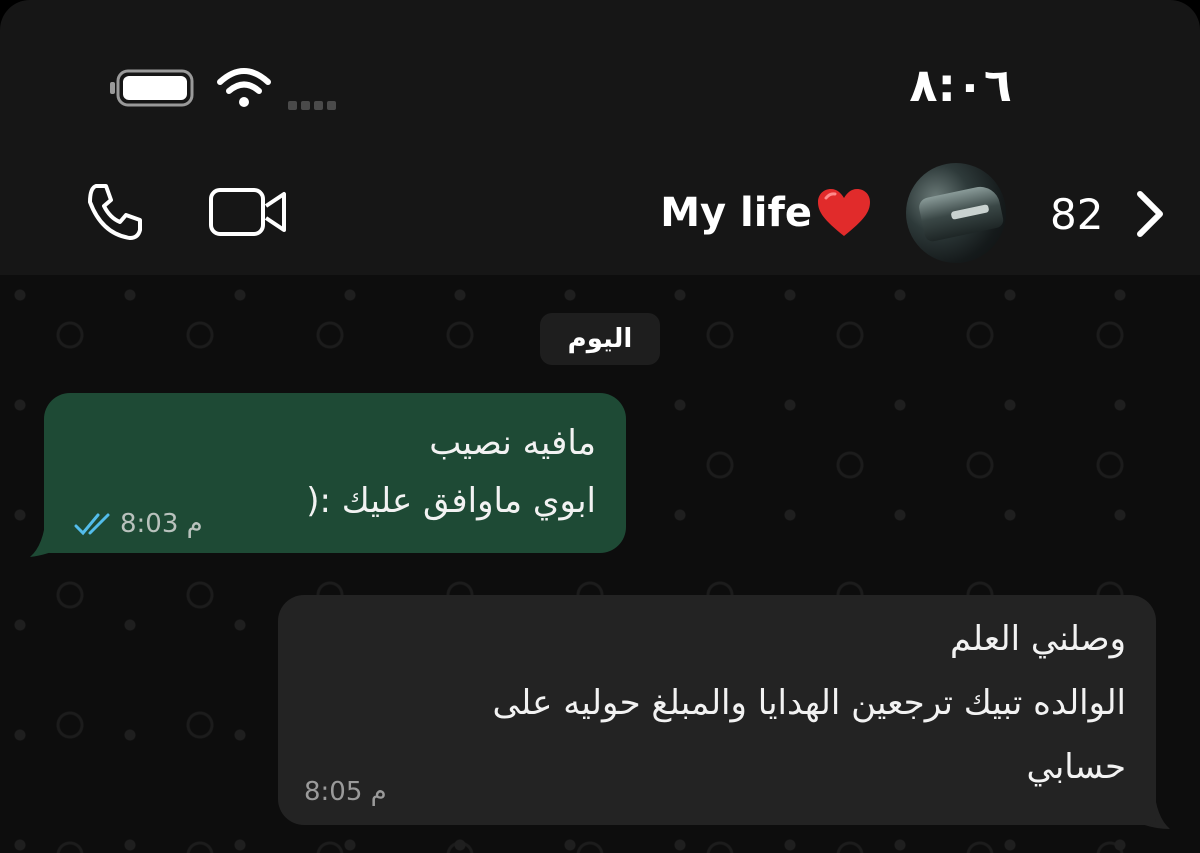  What do you see at coordinates (451, 501) in the screenshot?
I see `message-line: ابوي ماوافق عليك :(` at bounding box center [451, 501].